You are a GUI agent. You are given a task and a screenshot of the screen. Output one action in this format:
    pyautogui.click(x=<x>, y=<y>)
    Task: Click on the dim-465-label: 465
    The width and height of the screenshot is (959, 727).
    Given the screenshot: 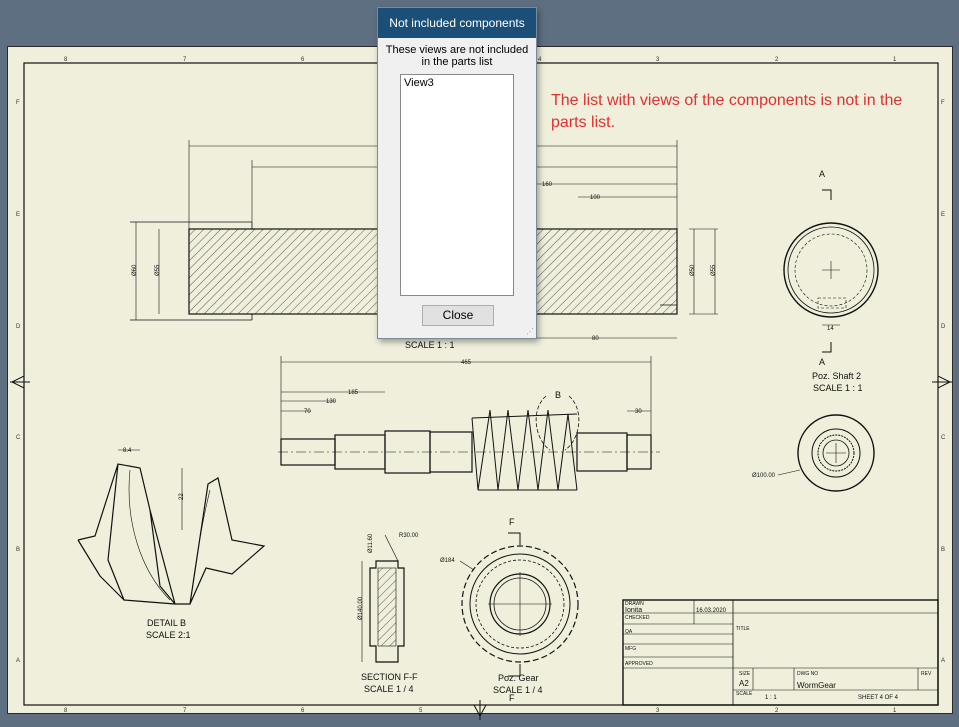 What is the action you would take?
    pyautogui.click(x=466, y=363)
    